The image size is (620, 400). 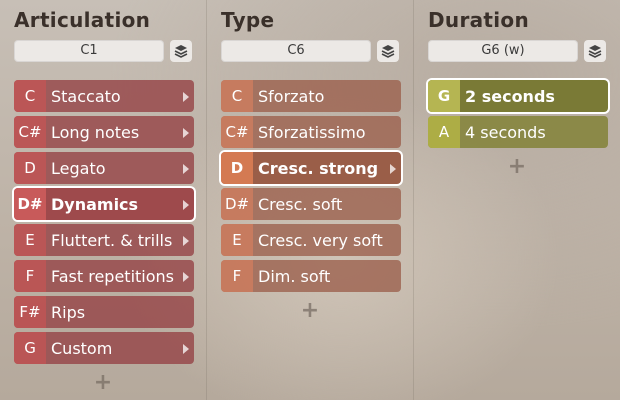 I want to click on list-item: E Fluttert. & trills, so click(x=104, y=240).